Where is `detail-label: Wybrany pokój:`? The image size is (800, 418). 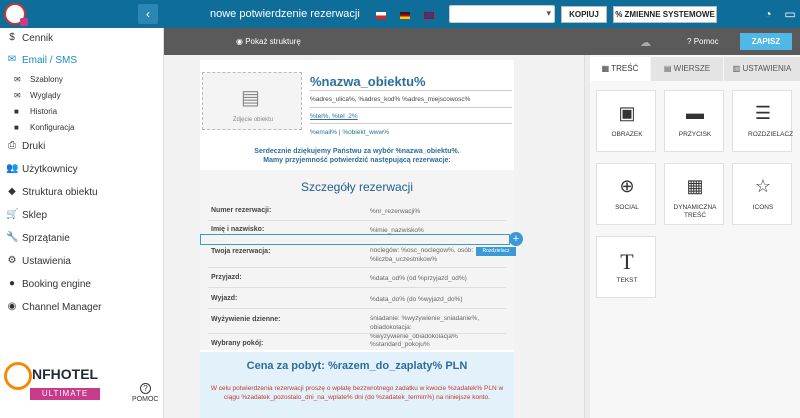 detail-label: Wybrany pokój: is located at coordinates (237, 343).